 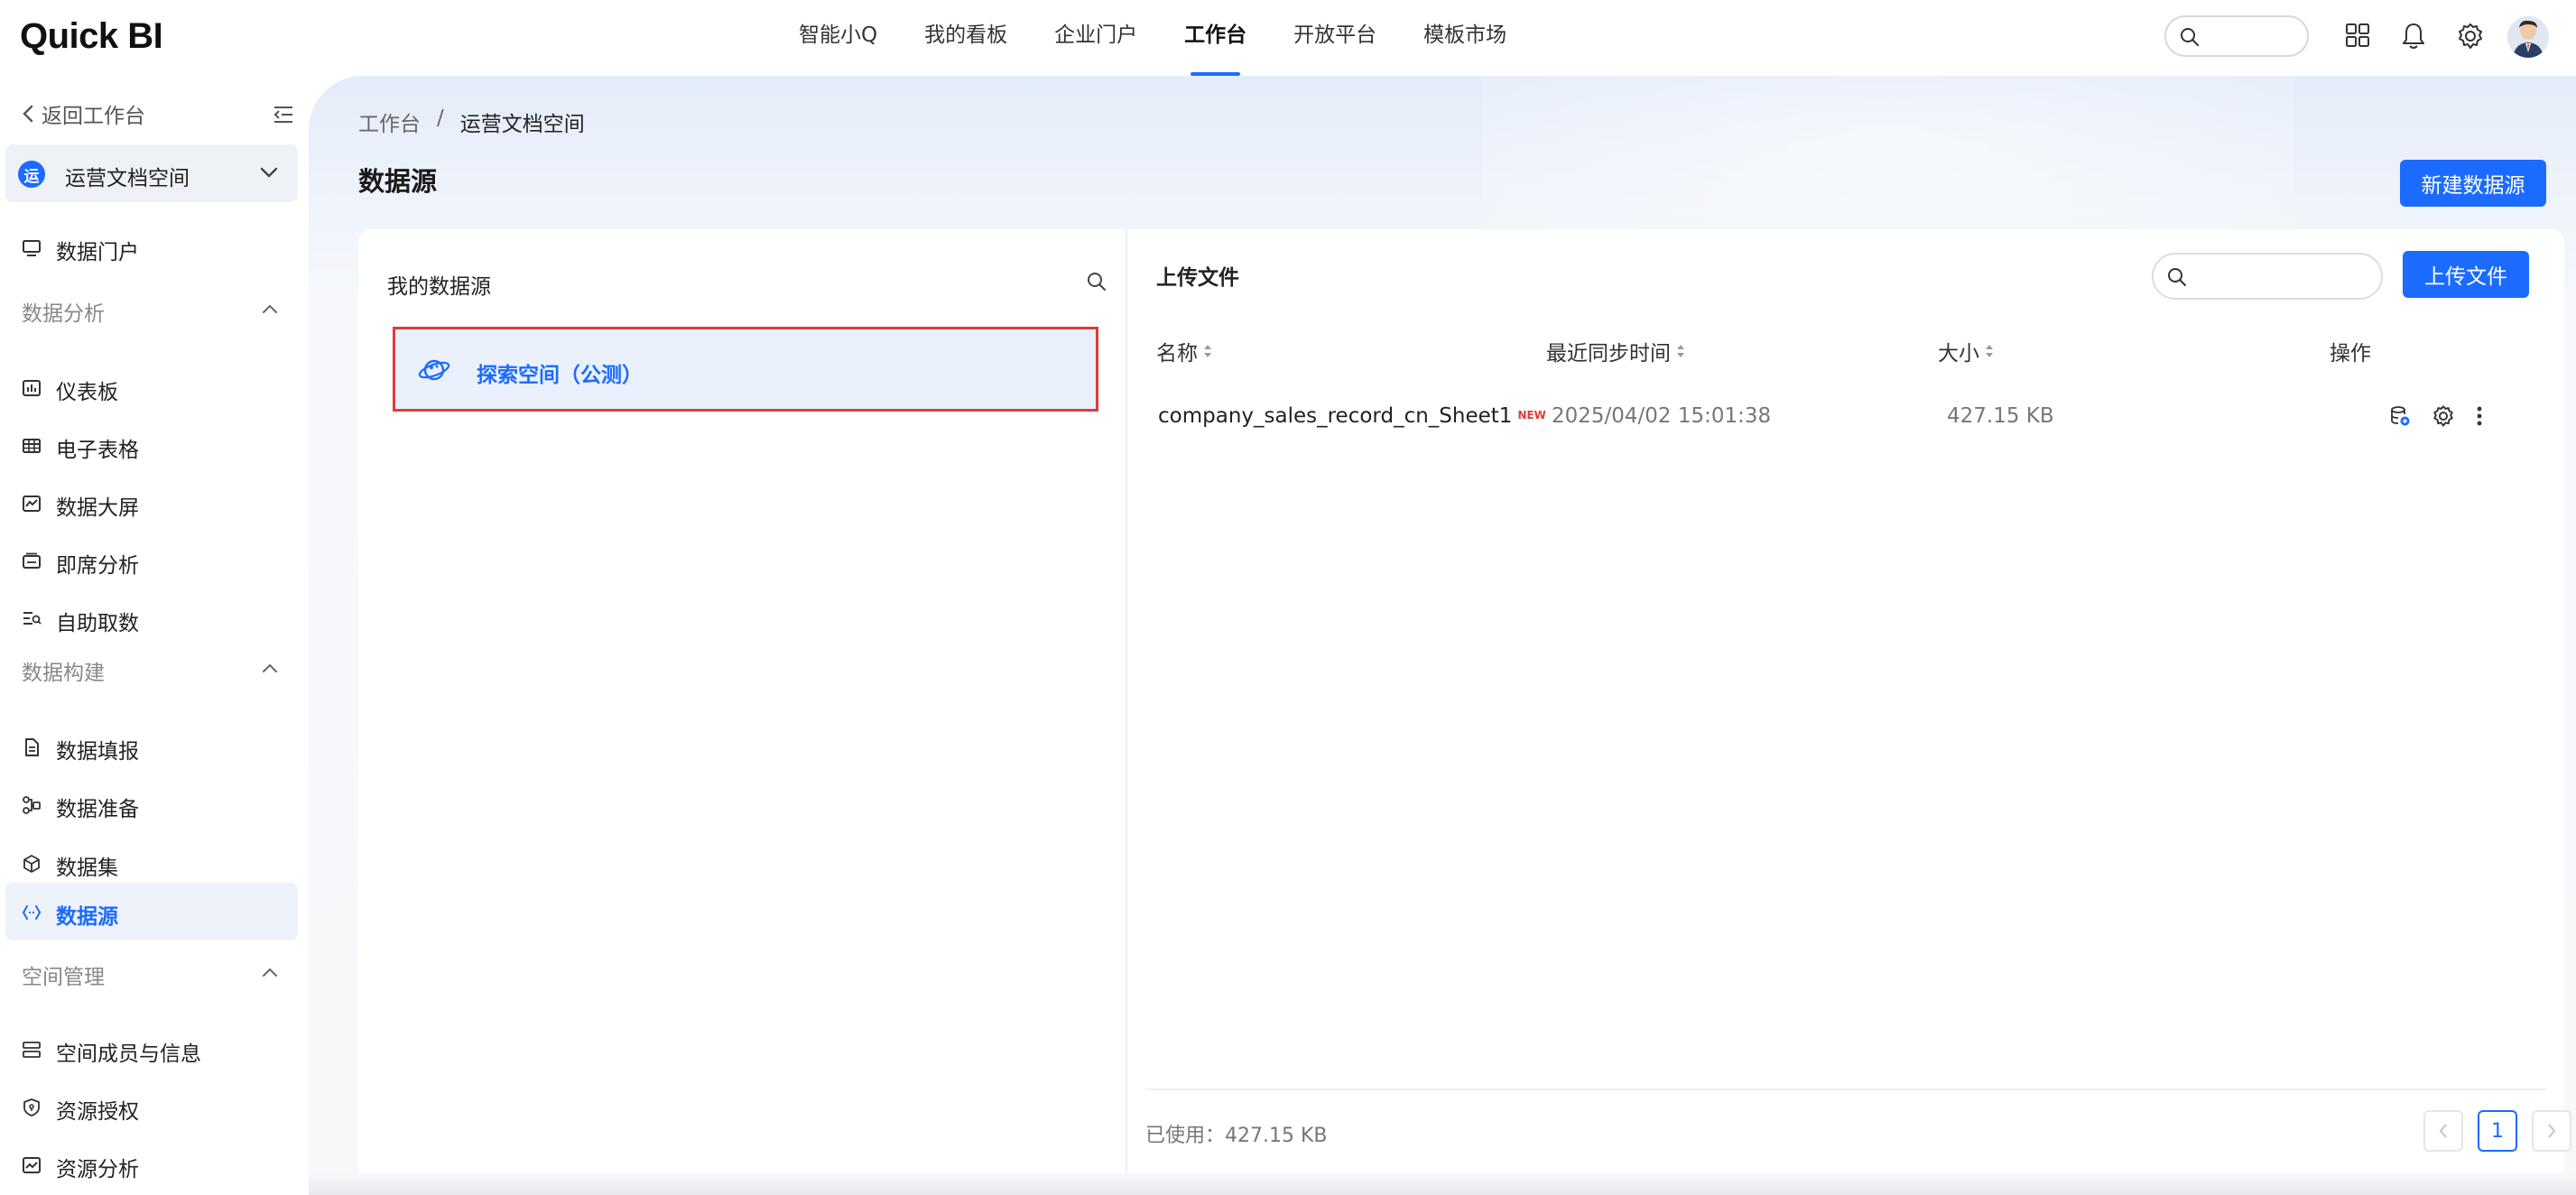 I want to click on sidebar-item-data-source: 数据源, so click(x=151, y=911).